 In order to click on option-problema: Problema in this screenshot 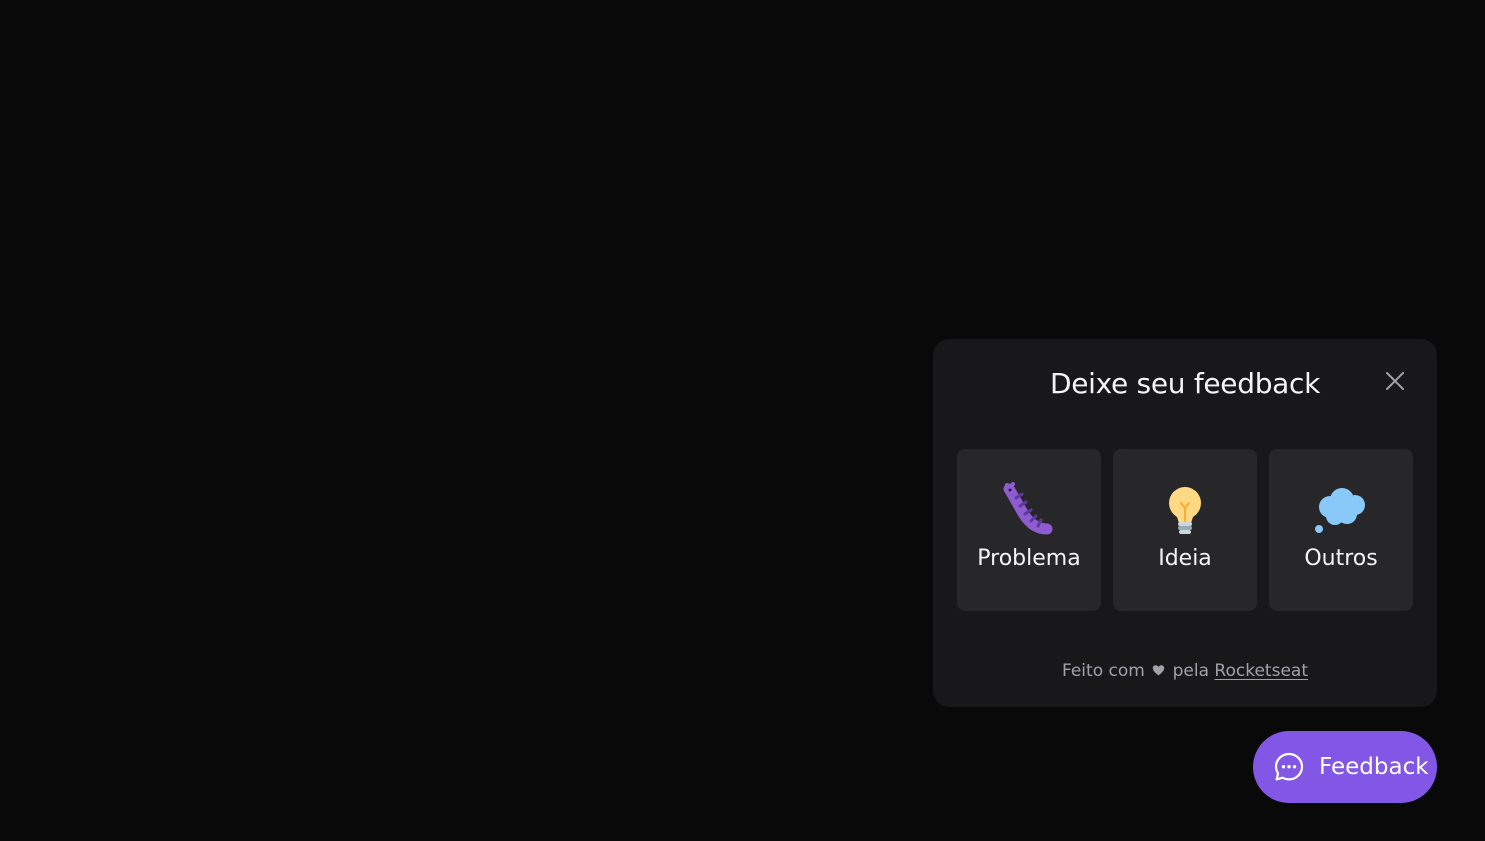, I will do `click(1029, 530)`.